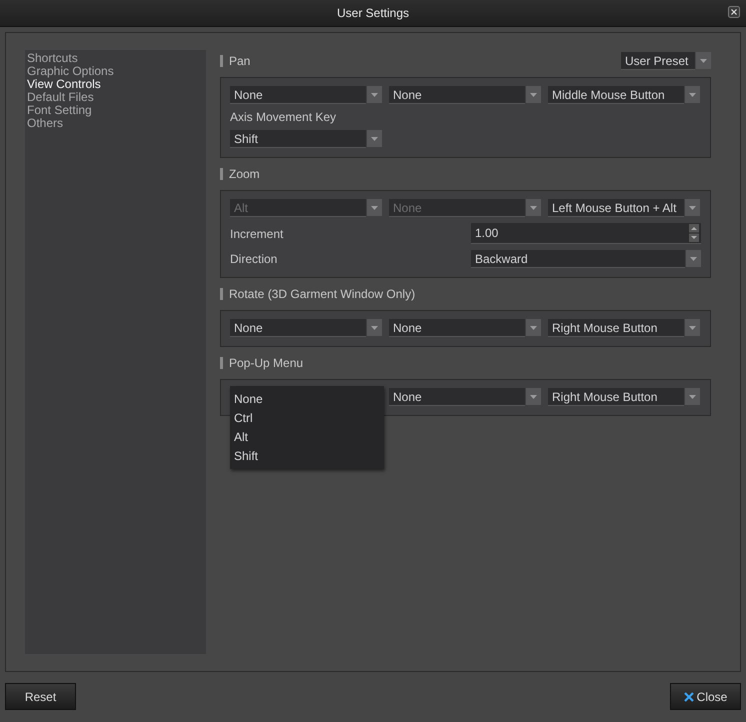  I want to click on spinner-arrows-icon, so click(694, 233).